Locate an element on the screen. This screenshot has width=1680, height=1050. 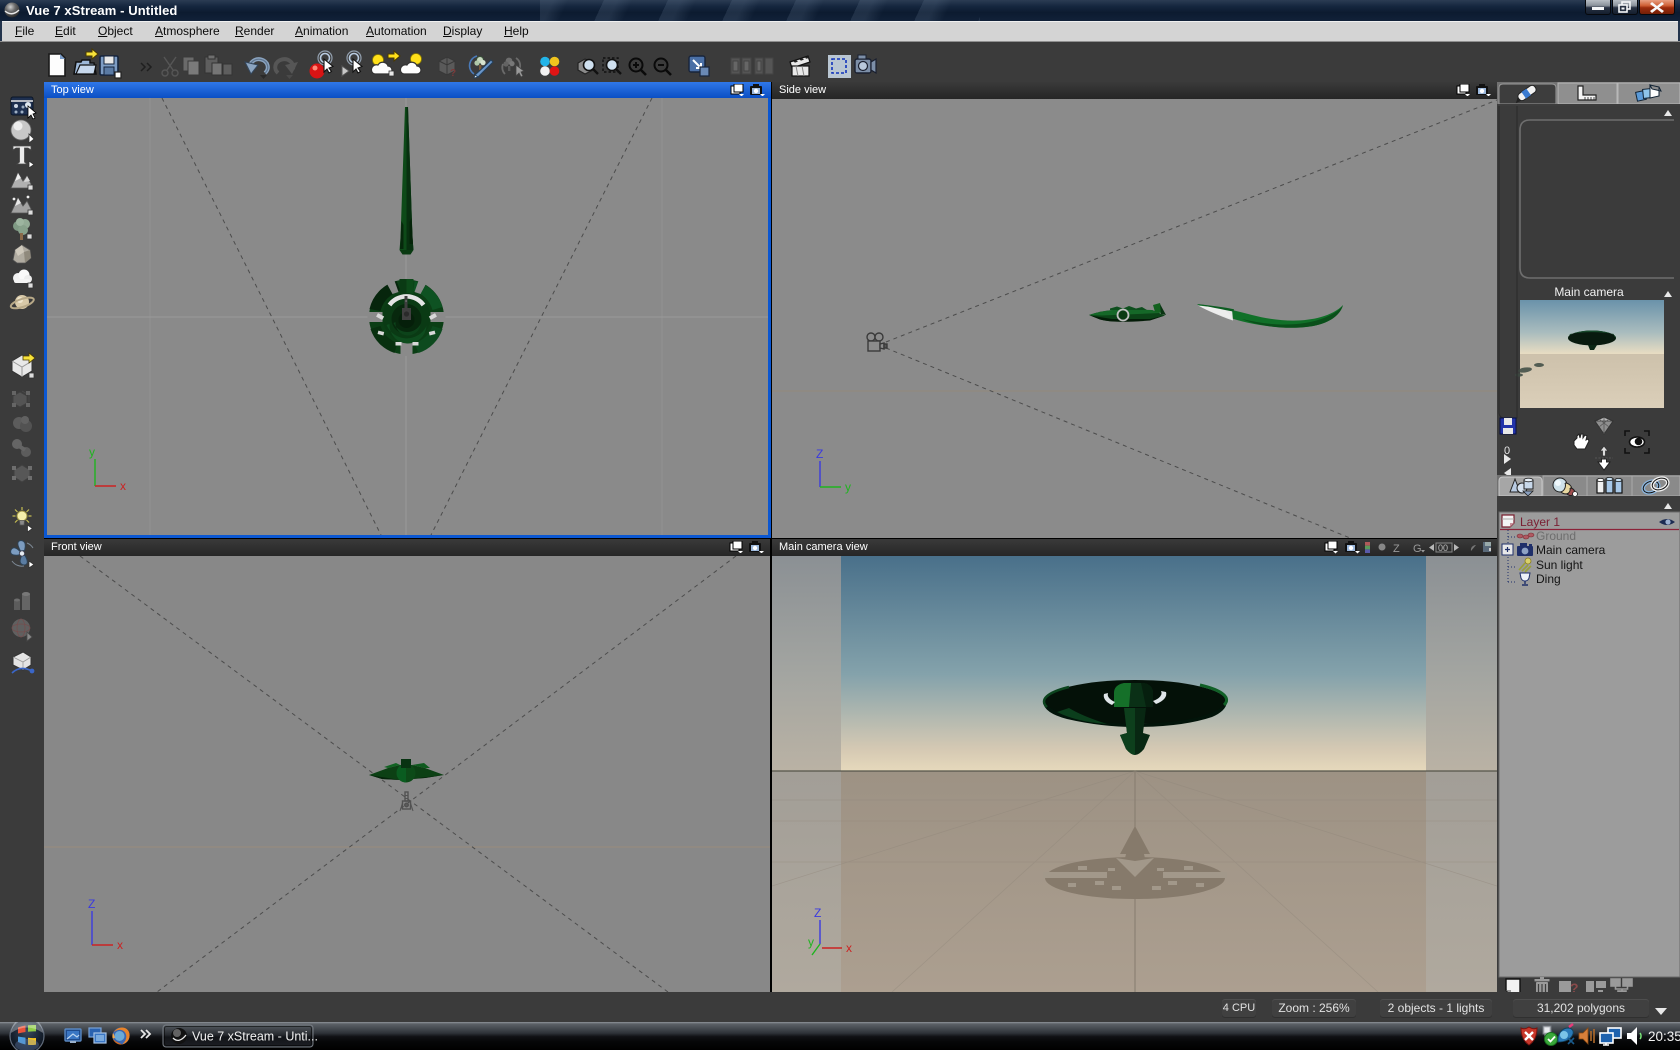
svg-text: 20:35 is located at coordinates (1664, 1036).